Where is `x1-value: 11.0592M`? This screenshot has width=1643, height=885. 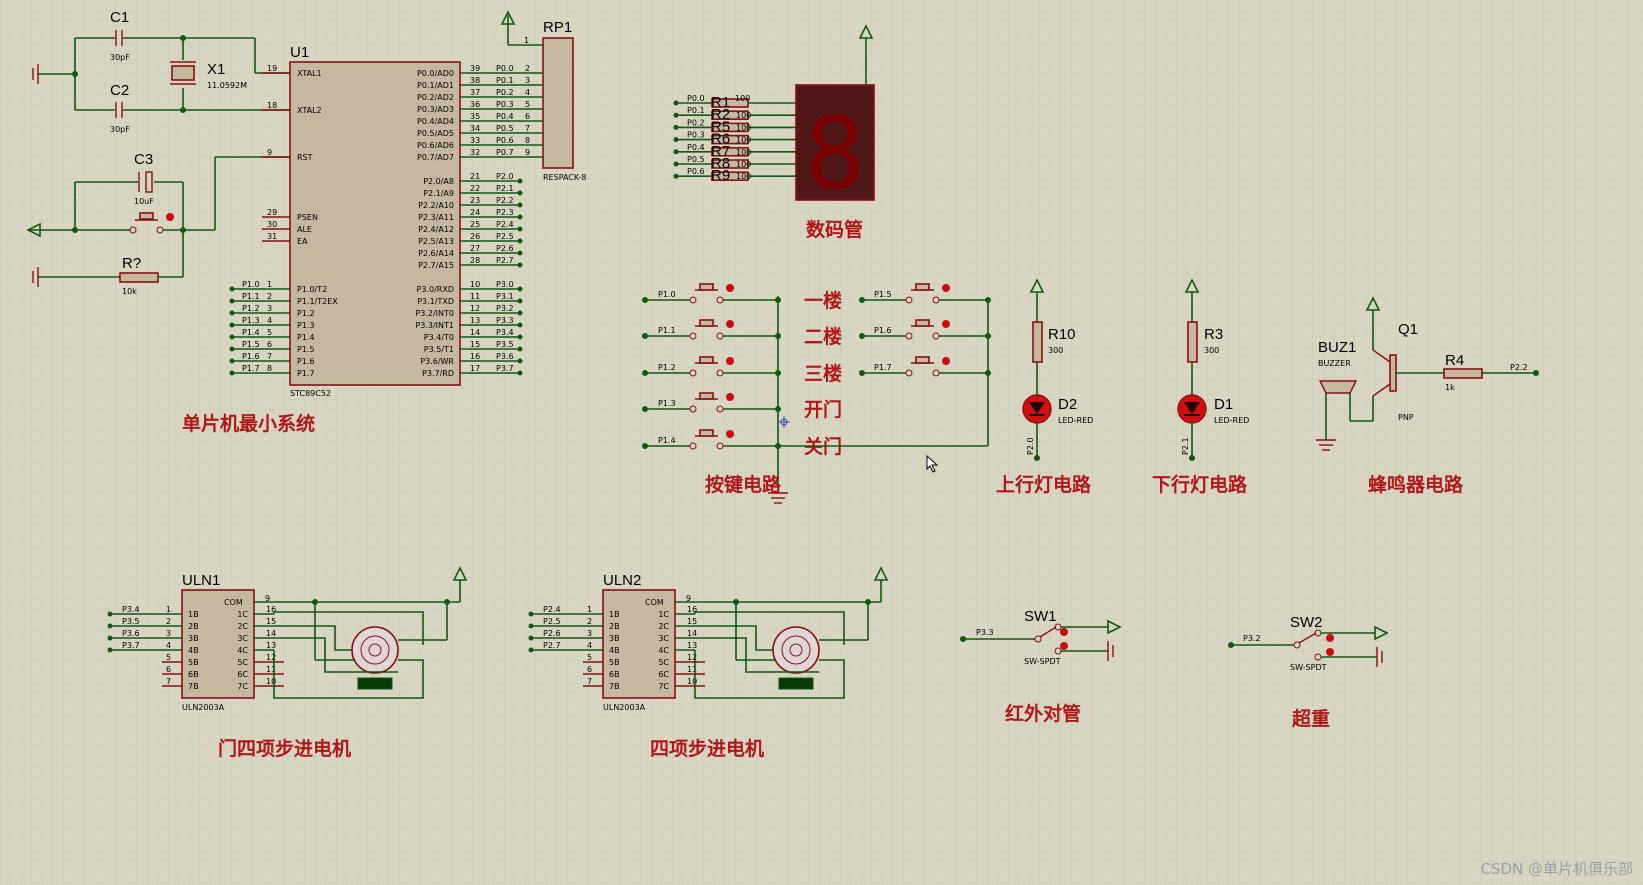
x1-value: 11.0592M is located at coordinates (227, 85).